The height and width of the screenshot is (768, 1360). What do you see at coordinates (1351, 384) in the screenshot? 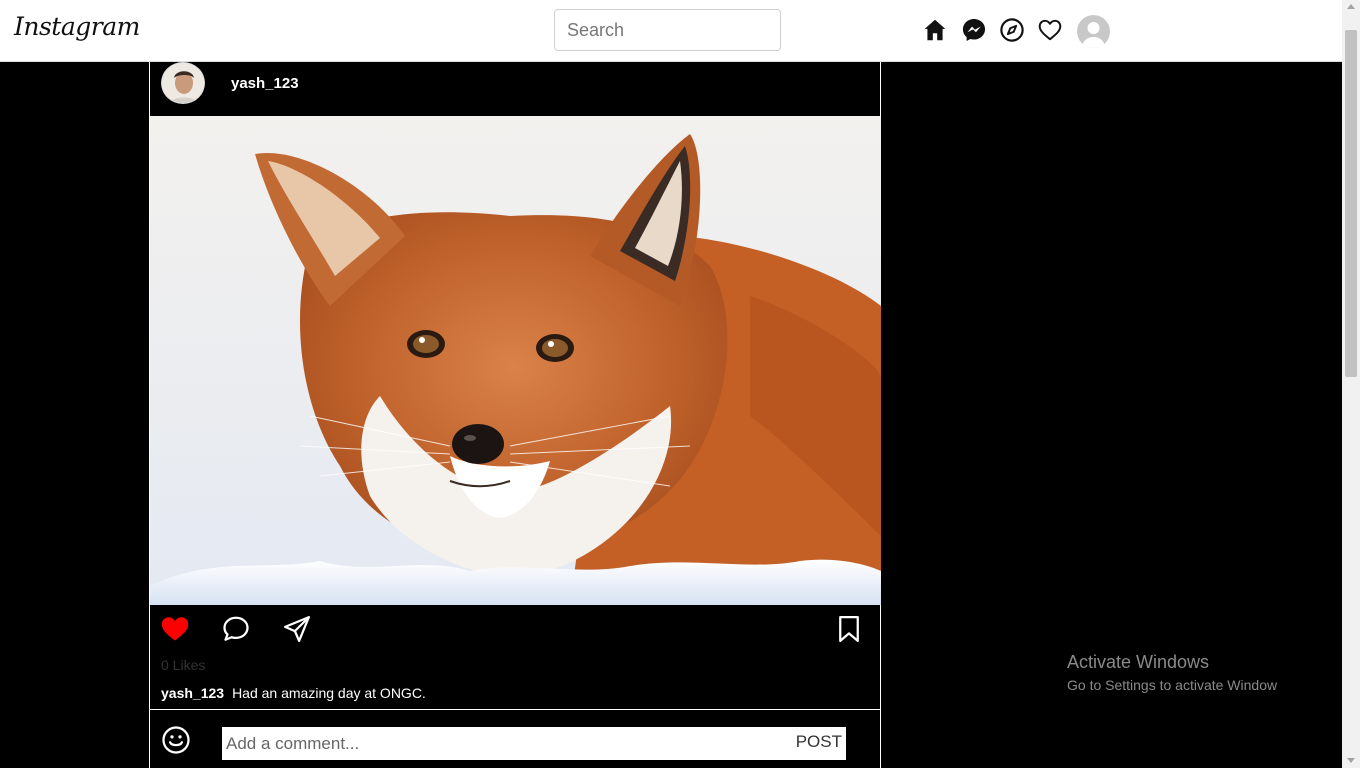
I see `page-scrollbar` at bounding box center [1351, 384].